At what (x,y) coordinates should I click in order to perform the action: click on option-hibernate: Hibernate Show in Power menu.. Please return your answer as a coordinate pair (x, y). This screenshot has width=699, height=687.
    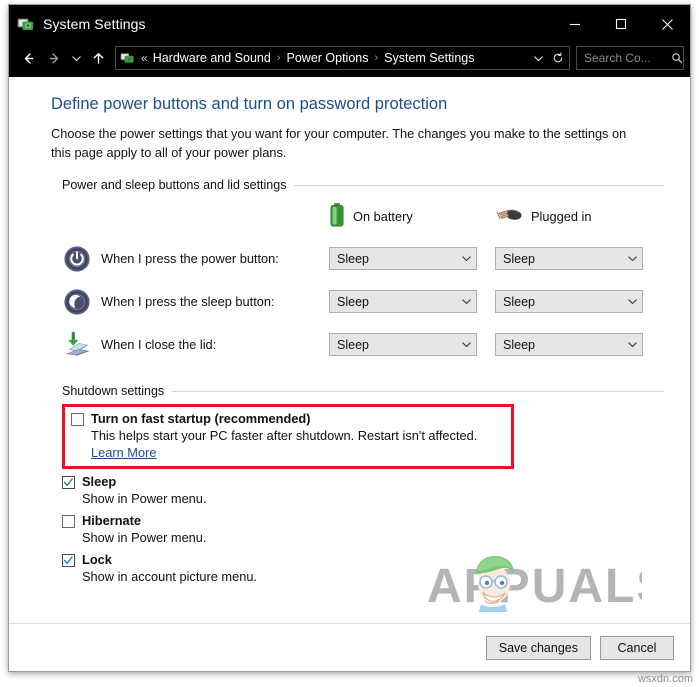
    Looking at the image, I should click on (363, 530).